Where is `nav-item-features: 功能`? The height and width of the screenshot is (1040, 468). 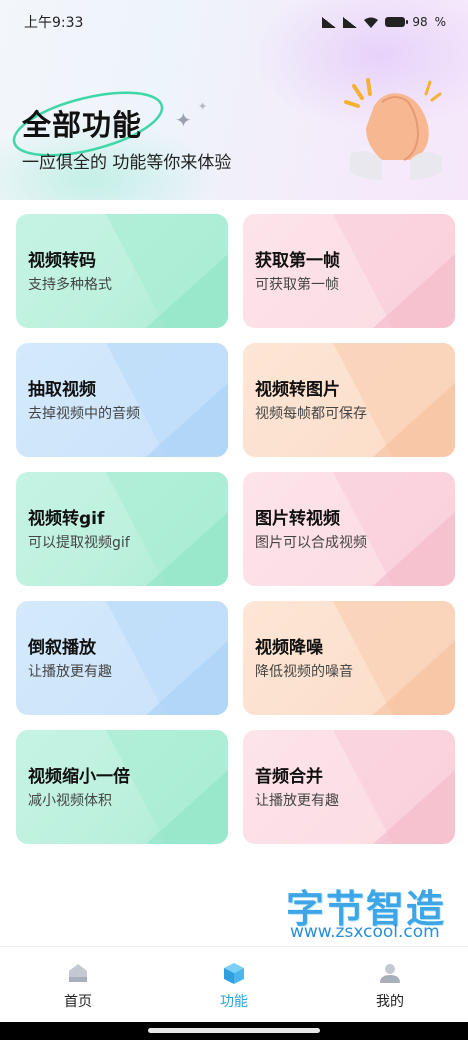
nav-item-features: 功能 is located at coordinates (234, 984).